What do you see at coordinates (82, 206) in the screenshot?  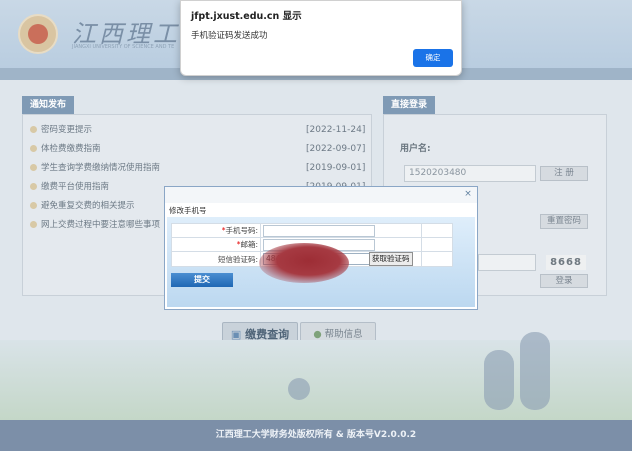 I see `notice-item: 避免重复交费的相关提示` at bounding box center [82, 206].